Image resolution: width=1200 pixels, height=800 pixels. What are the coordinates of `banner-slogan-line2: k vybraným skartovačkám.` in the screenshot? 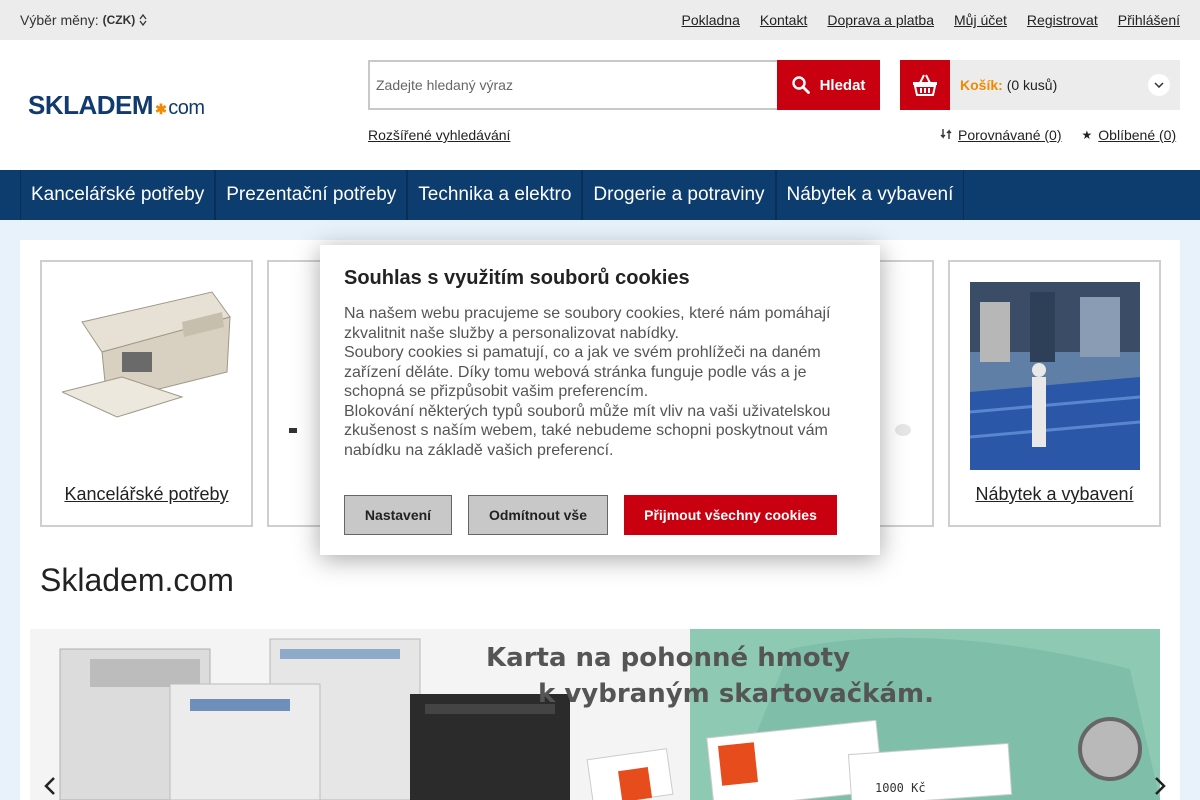 It's located at (736, 694).